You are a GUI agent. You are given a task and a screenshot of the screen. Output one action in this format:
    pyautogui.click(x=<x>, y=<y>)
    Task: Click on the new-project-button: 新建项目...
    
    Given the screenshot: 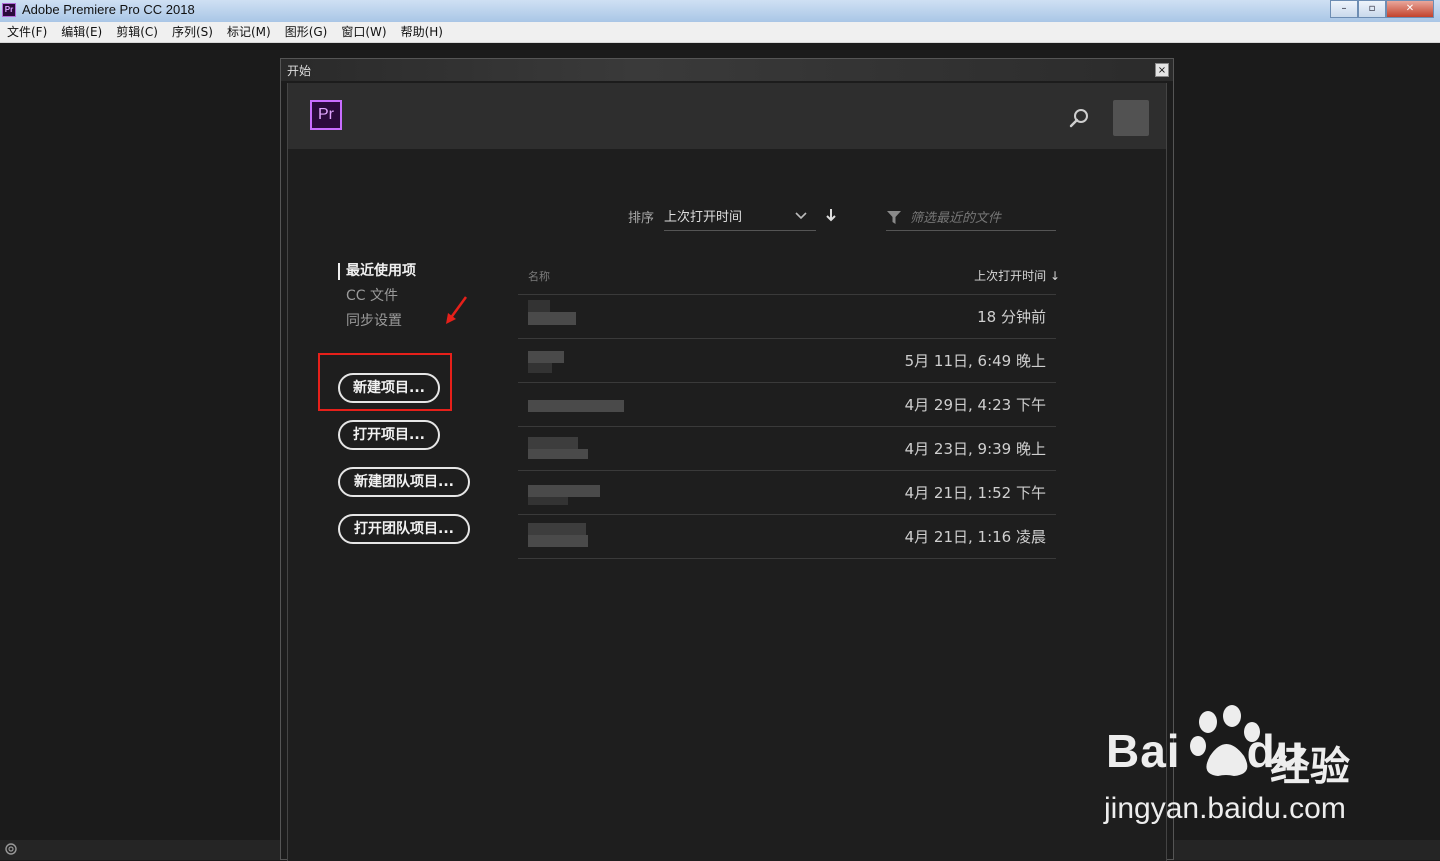 What is the action you would take?
    pyautogui.click(x=389, y=388)
    